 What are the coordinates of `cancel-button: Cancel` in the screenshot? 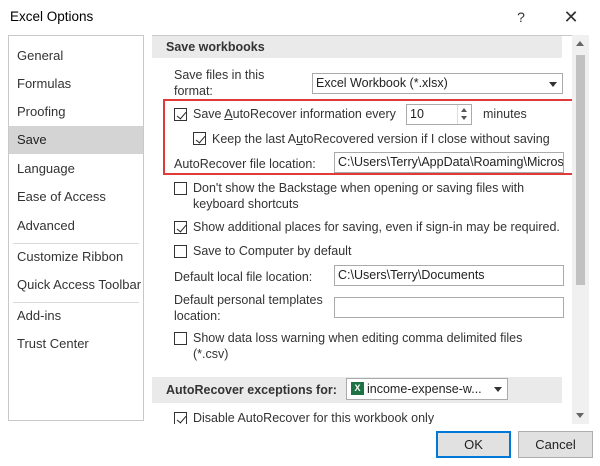 It's located at (555, 444).